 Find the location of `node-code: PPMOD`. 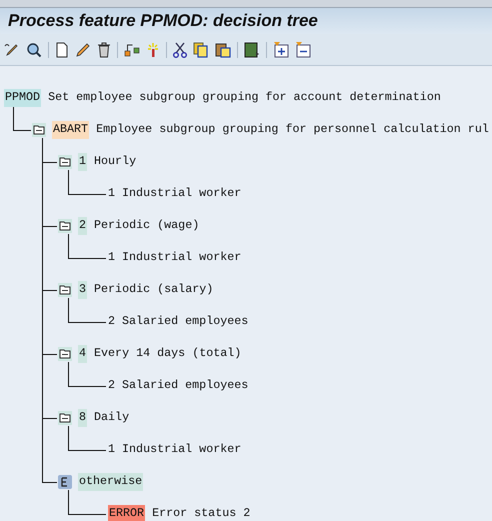

node-code: PPMOD is located at coordinates (23, 98).